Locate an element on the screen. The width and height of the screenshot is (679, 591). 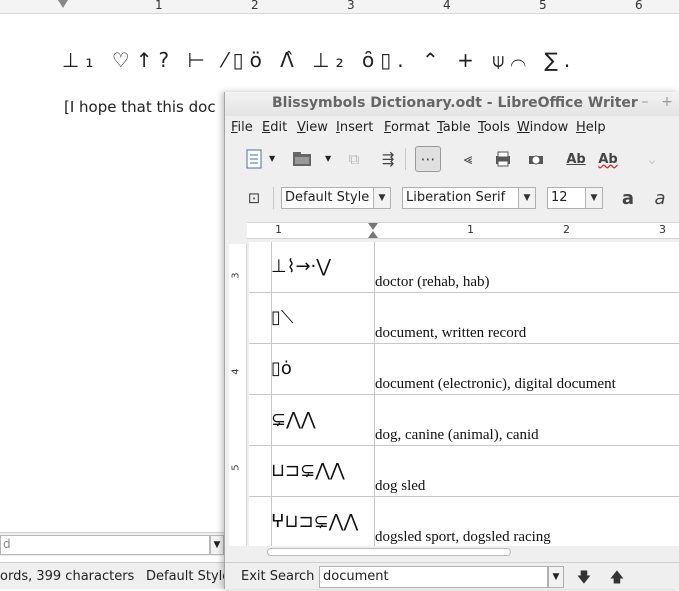
vertical-ruler: 3 4 5 is located at coordinates (238, 395).